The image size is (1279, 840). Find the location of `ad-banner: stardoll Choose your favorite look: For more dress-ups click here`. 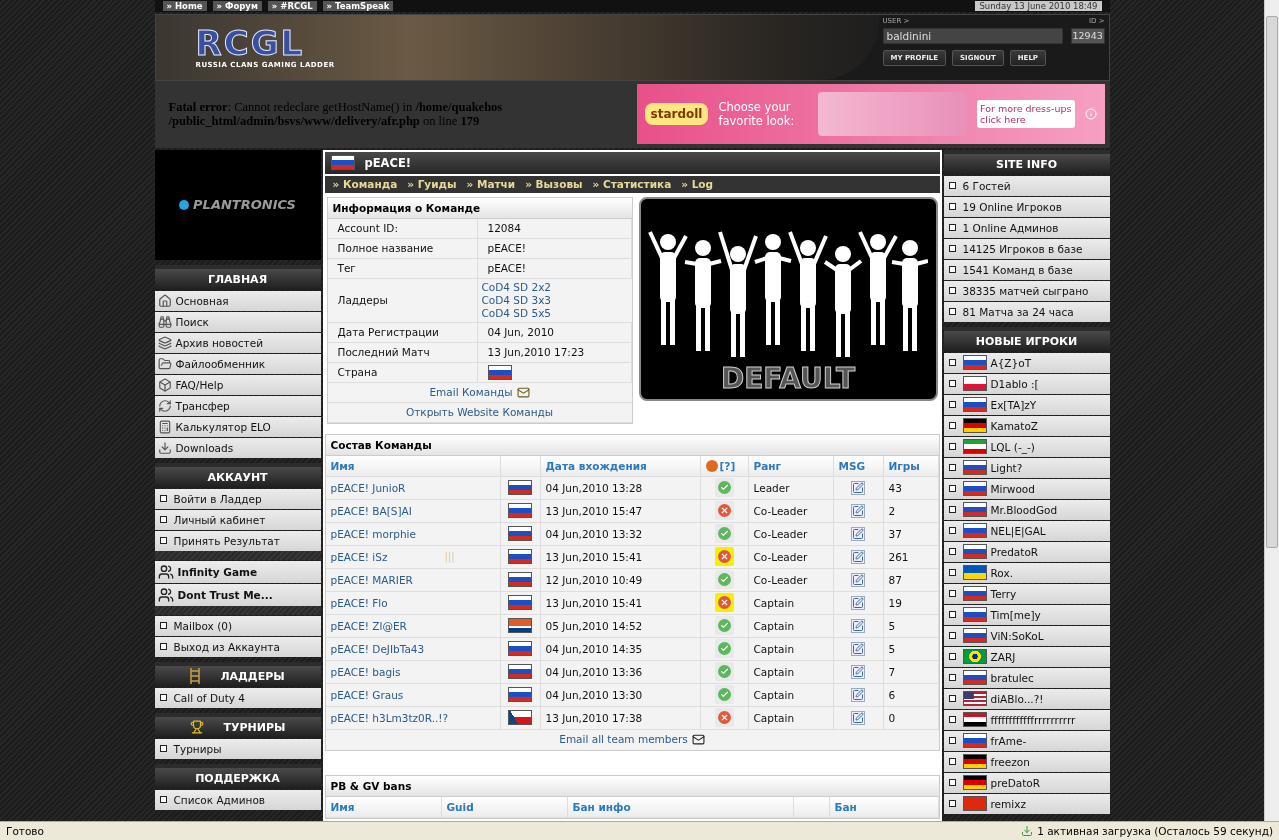

ad-banner: stardoll Choose your favorite look: For more dress-ups click here is located at coordinates (870, 114).